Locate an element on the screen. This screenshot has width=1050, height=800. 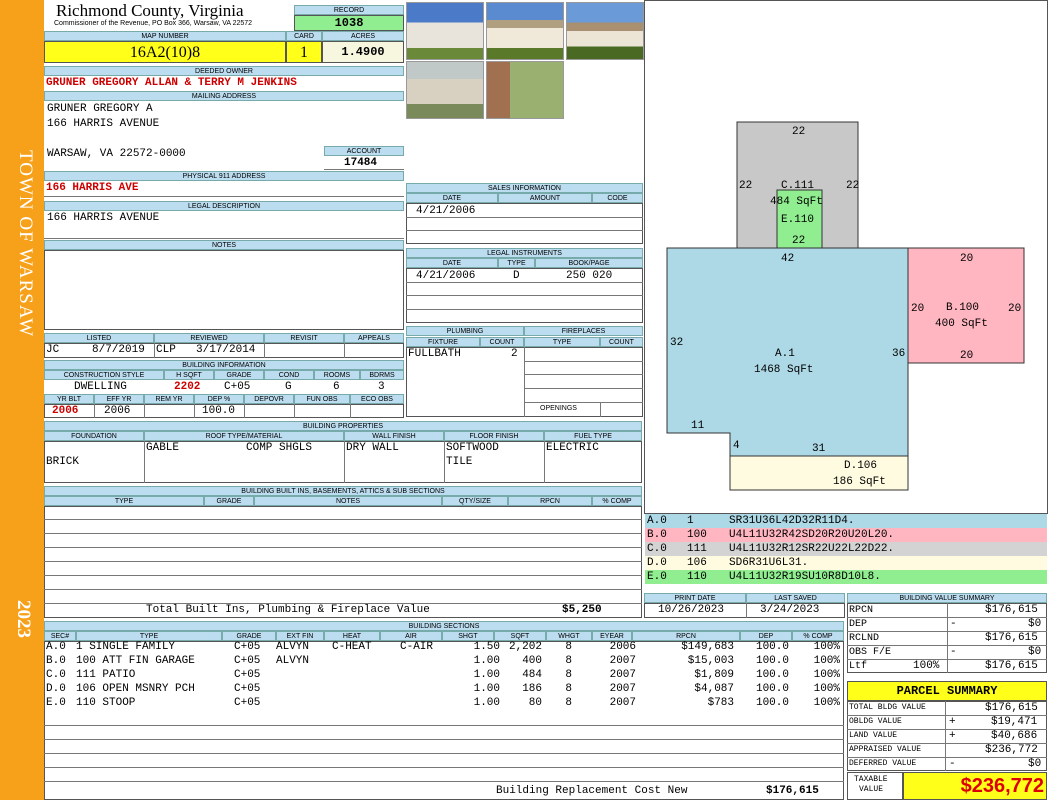
bin-qty-header: QTY/SIZE is located at coordinates (475, 501).